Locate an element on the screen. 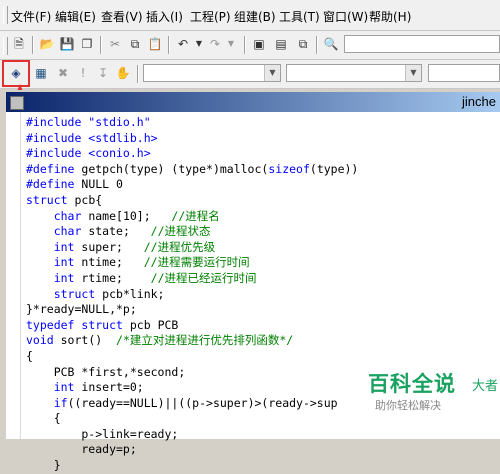  code-text: rtime; is located at coordinates (112, 277).